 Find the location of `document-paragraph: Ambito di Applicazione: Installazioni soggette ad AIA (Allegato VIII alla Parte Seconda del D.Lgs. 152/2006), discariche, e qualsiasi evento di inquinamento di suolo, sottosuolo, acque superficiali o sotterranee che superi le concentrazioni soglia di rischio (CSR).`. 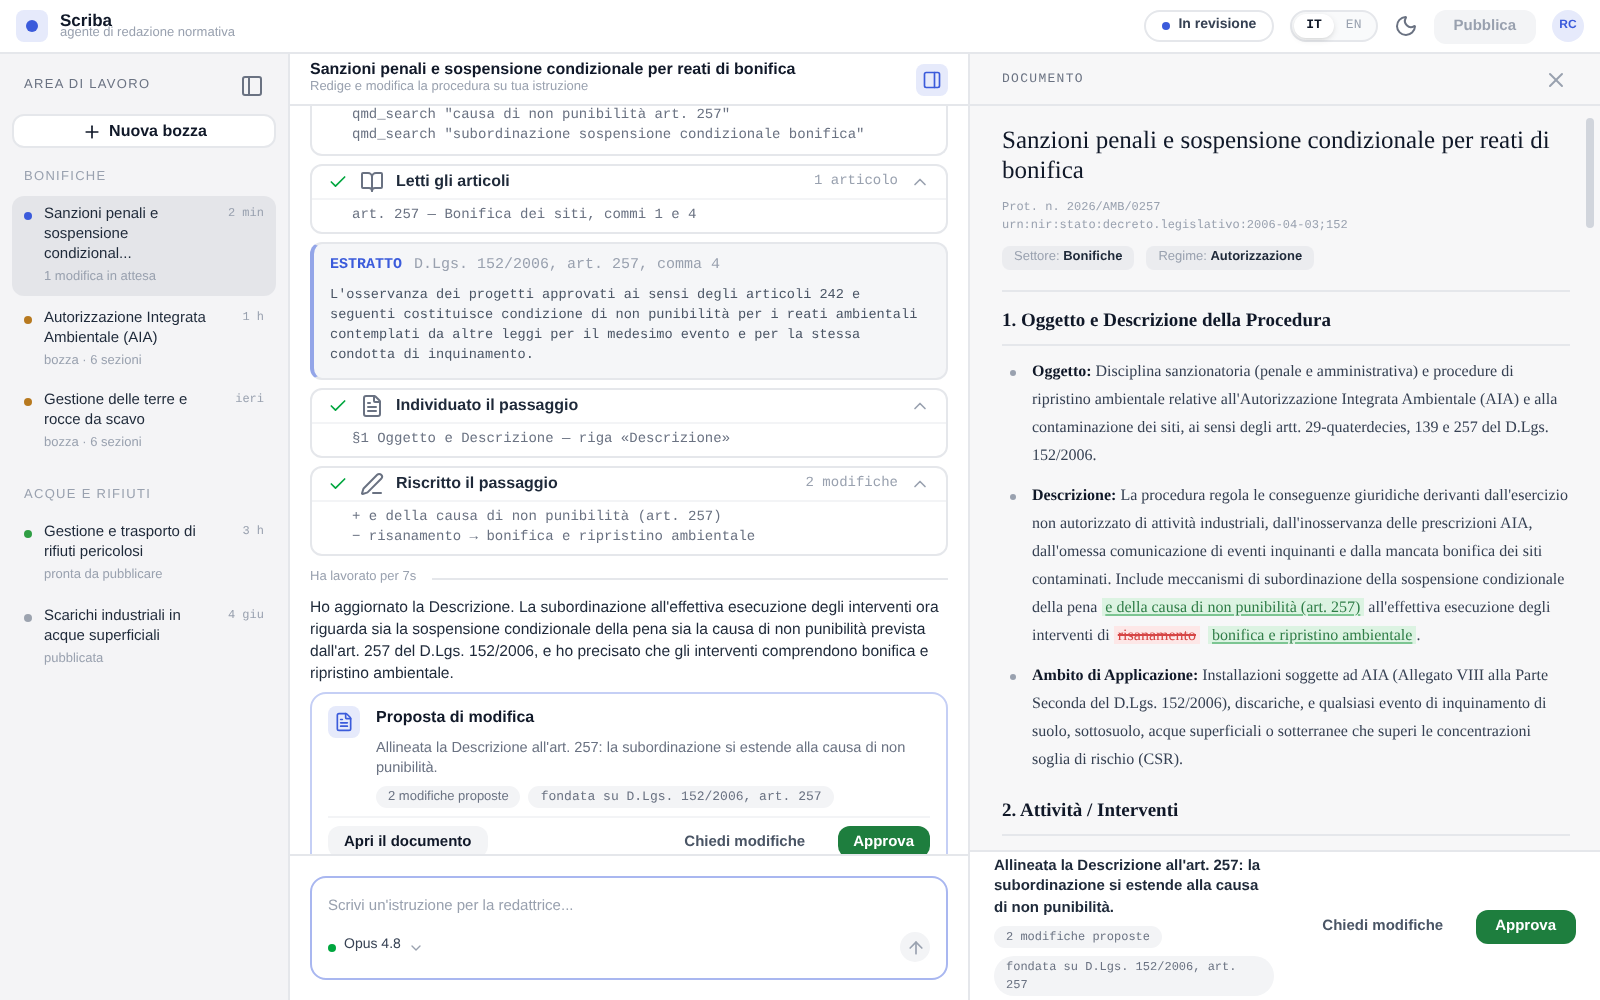

document-paragraph: Ambito di Applicazione: Installazioni soggette ad AIA (Allegato VIII alla Parte Seconda del D.Lgs. 152/2006), discariche, e qualsiasi evento di inquinamento di suolo, sottosuolo, acque superficiali o sotterranee che superi le concentrazioni soglia di rischio (CSR). is located at coordinates (1291, 718).